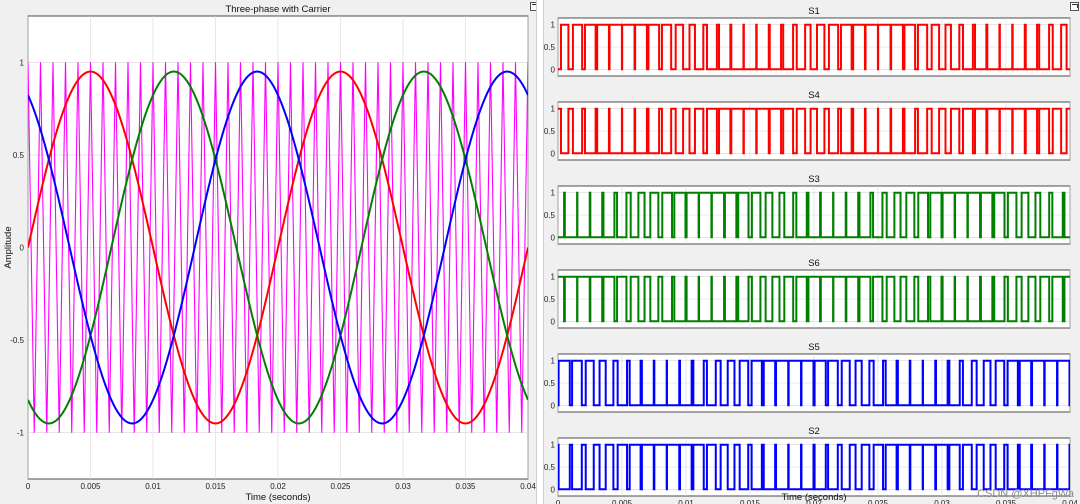 The width and height of the screenshot is (1080, 504). Describe the element at coordinates (814, 11) in the screenshot. I see `subplot-title: S1` at that location.